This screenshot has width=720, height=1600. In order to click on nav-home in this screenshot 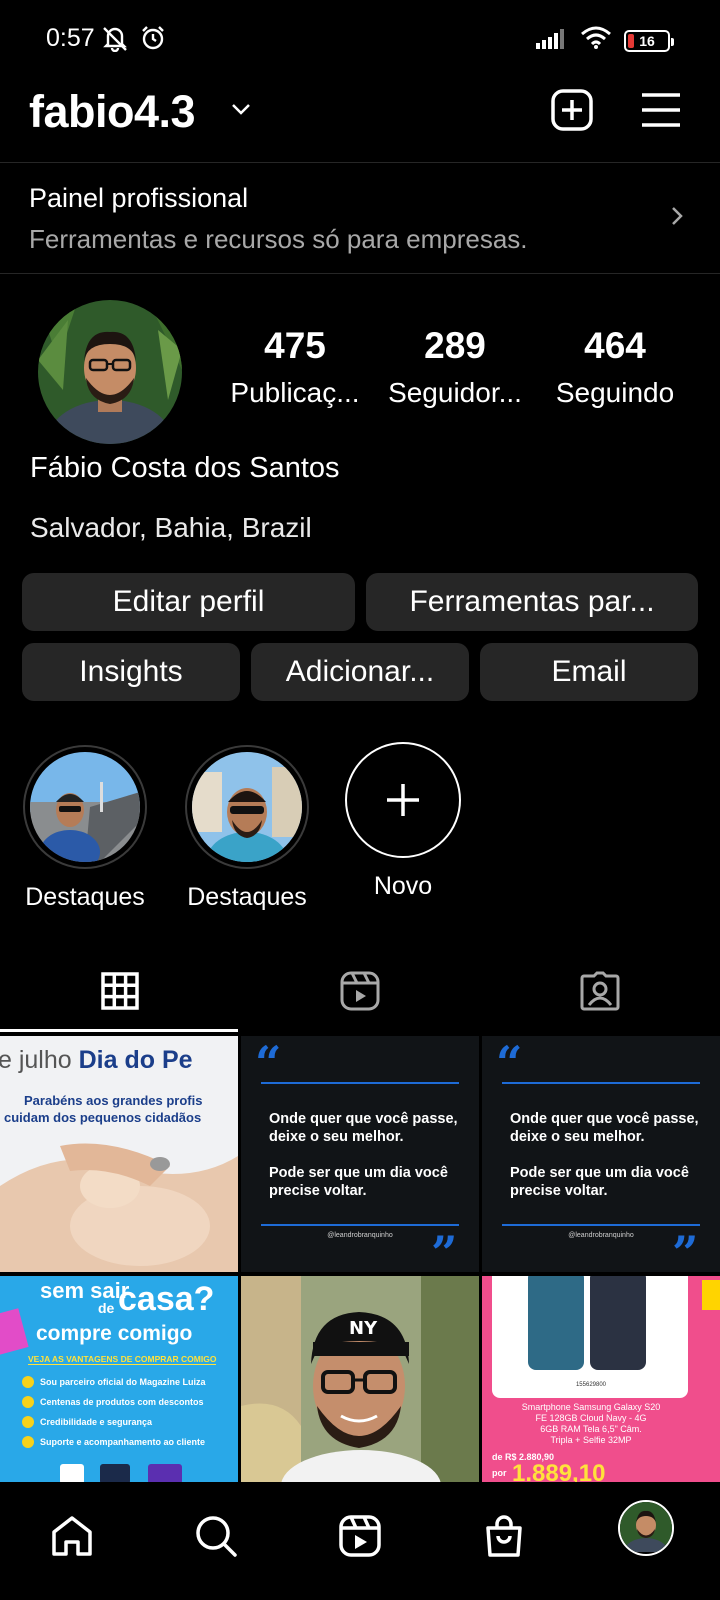, I will do `click(72, 1538)`.